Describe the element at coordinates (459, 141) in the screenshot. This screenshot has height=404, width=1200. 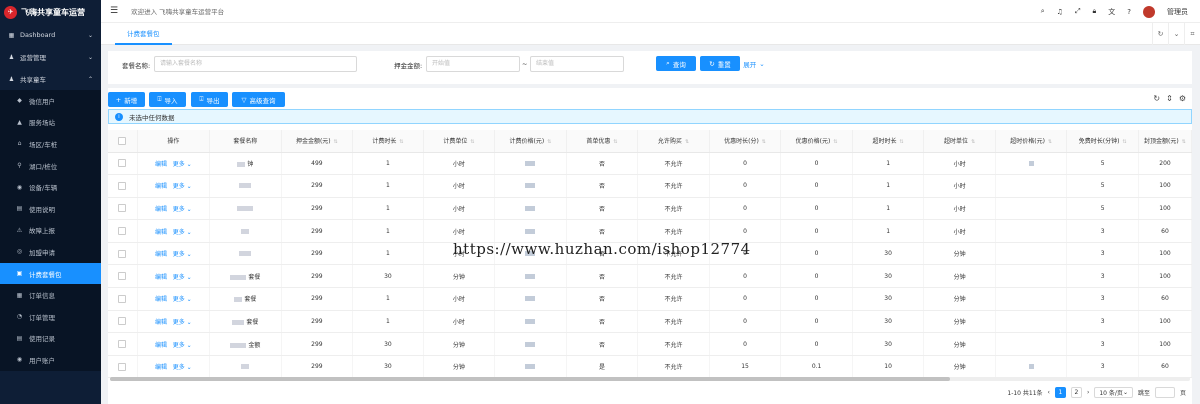
I see `column-header: 计费单位 ⇅` at that location.